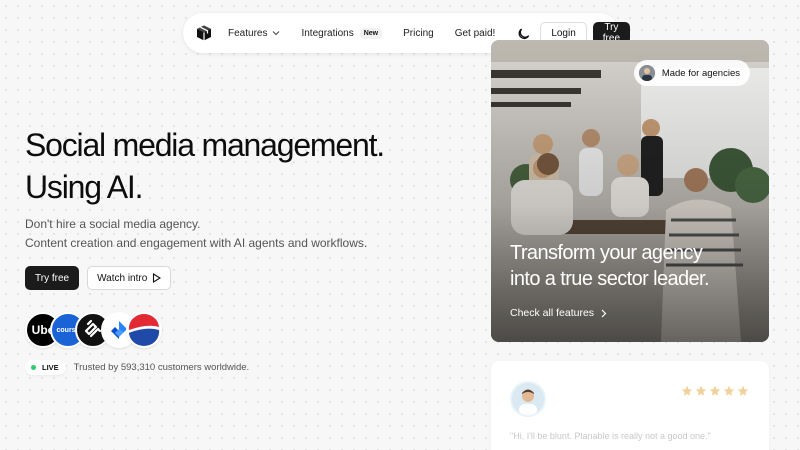 This screenshot has width=800, height=450. Describe the element at coordinates (327, 33) in the screenshot. I see `nav-integrations-label: Integrations` at that location.